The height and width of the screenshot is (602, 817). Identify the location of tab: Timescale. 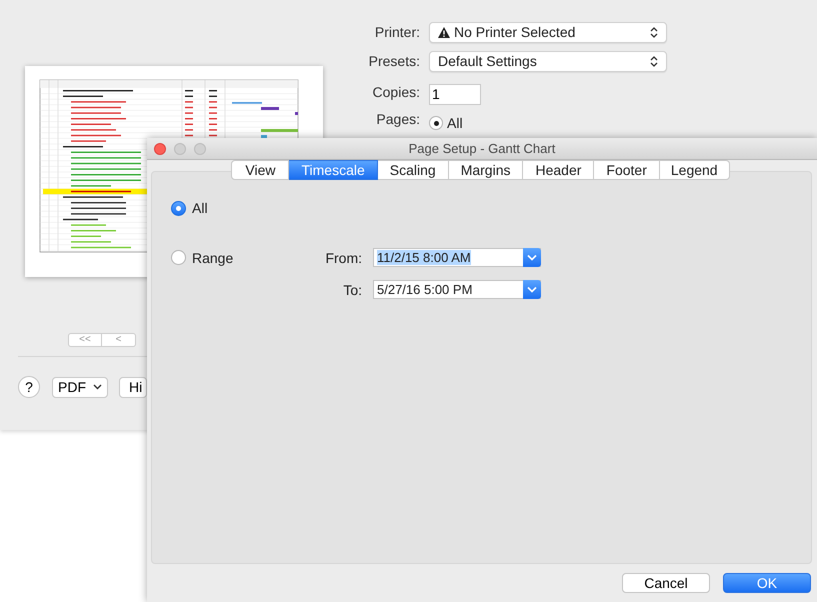
(333, 170).